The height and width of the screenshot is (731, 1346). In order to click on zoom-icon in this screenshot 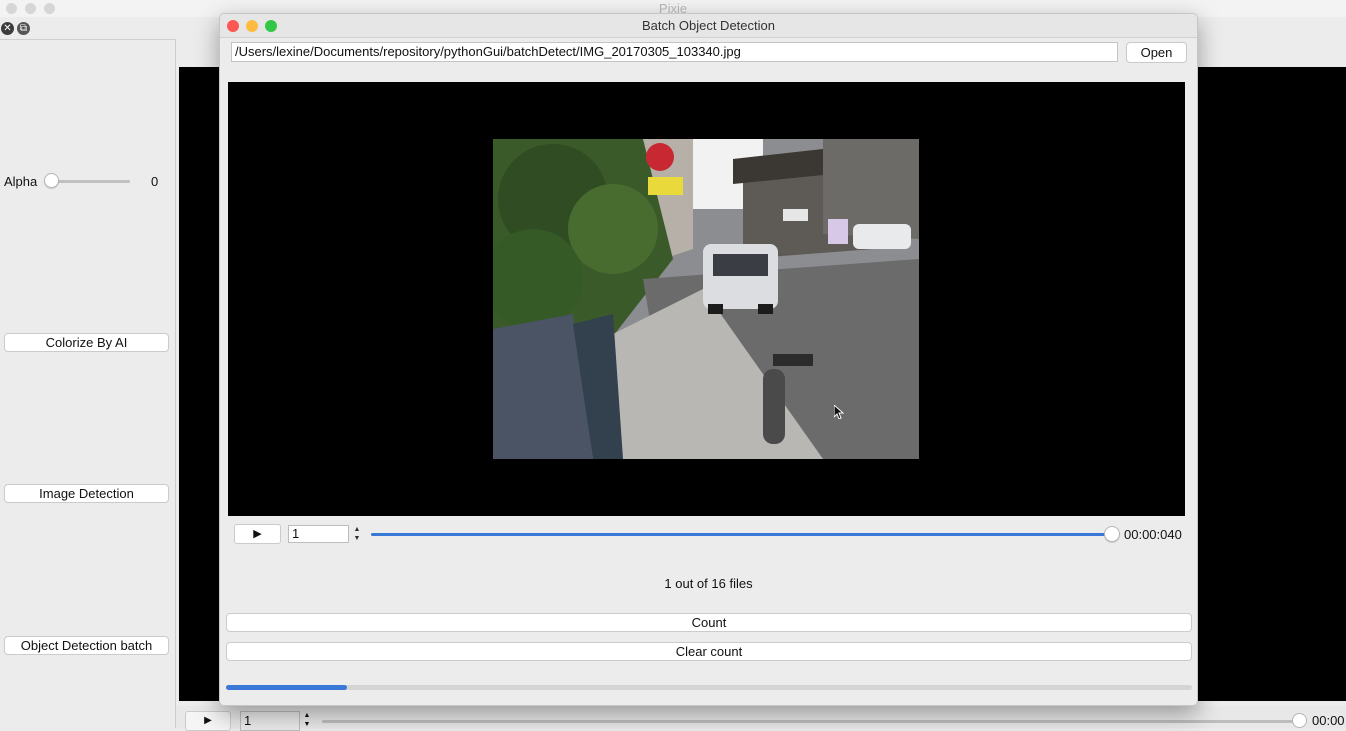, I will do `click(49, 8)`.